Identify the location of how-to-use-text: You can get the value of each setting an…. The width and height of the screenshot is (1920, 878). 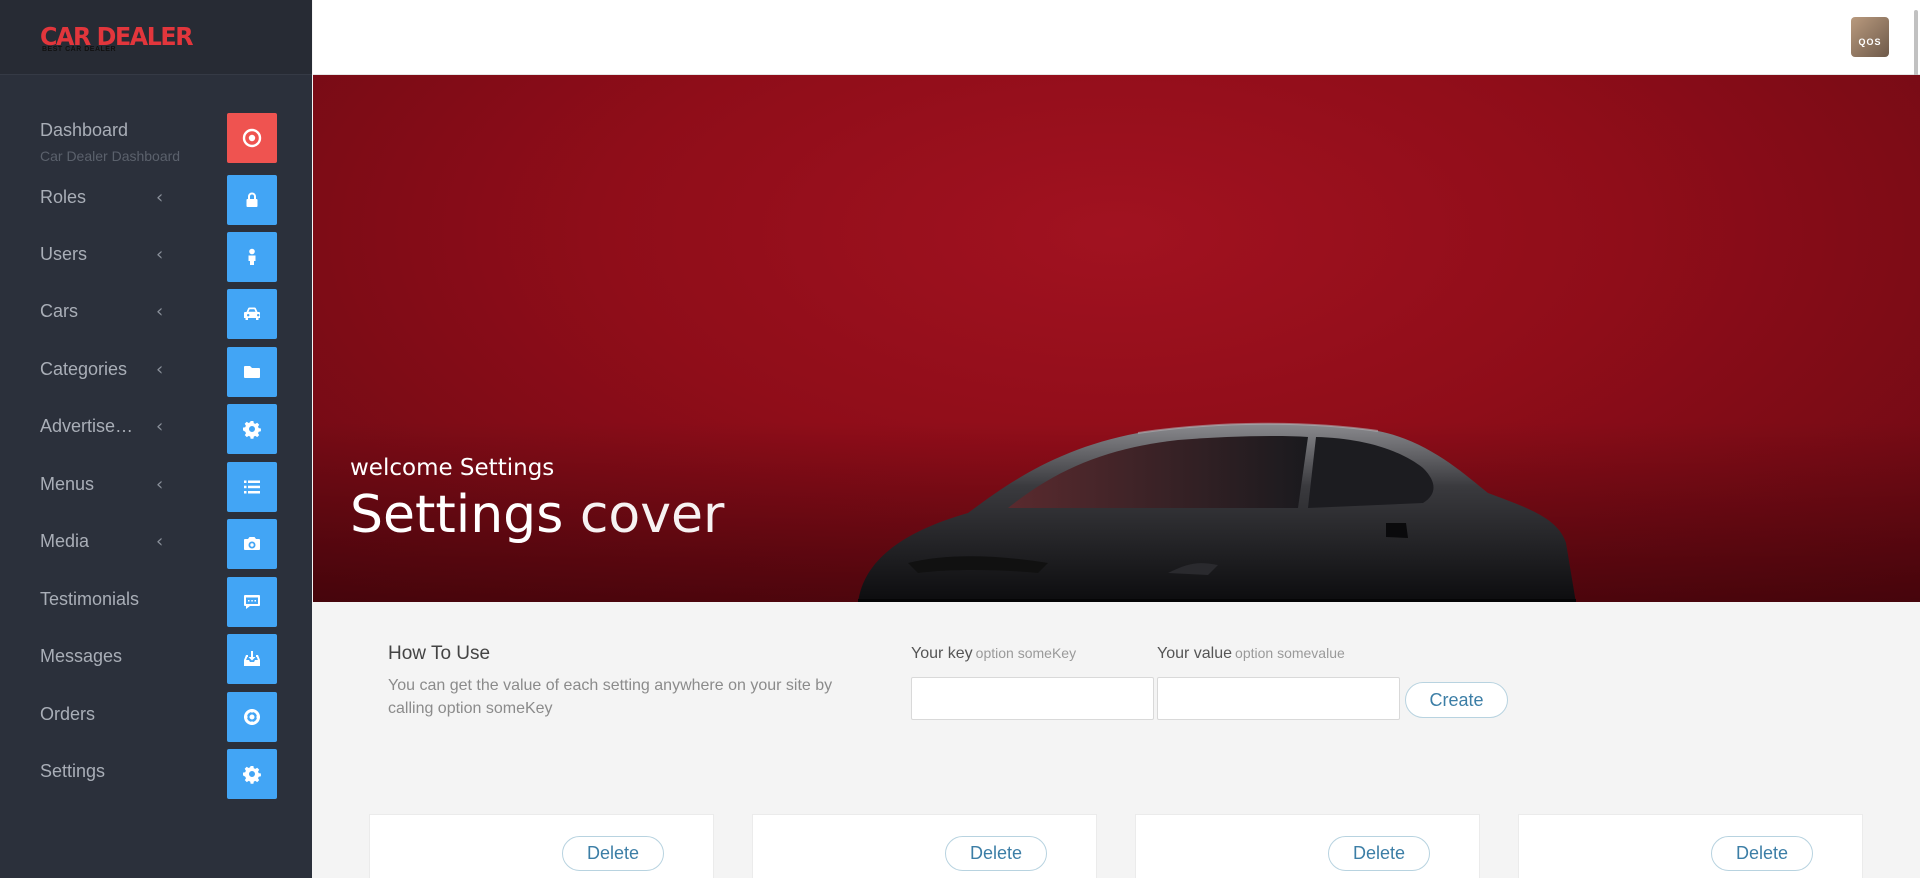
(610, 697).